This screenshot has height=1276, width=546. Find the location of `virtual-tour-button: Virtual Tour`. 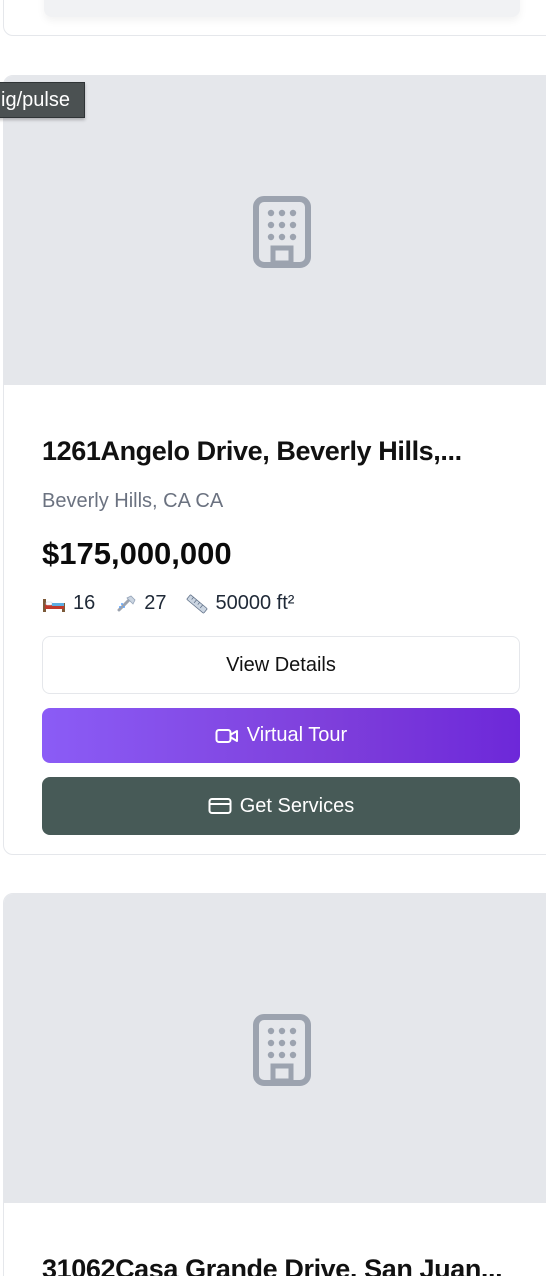

virtual-tour-button: Virtual Tour is located at coordinates (281, 735).